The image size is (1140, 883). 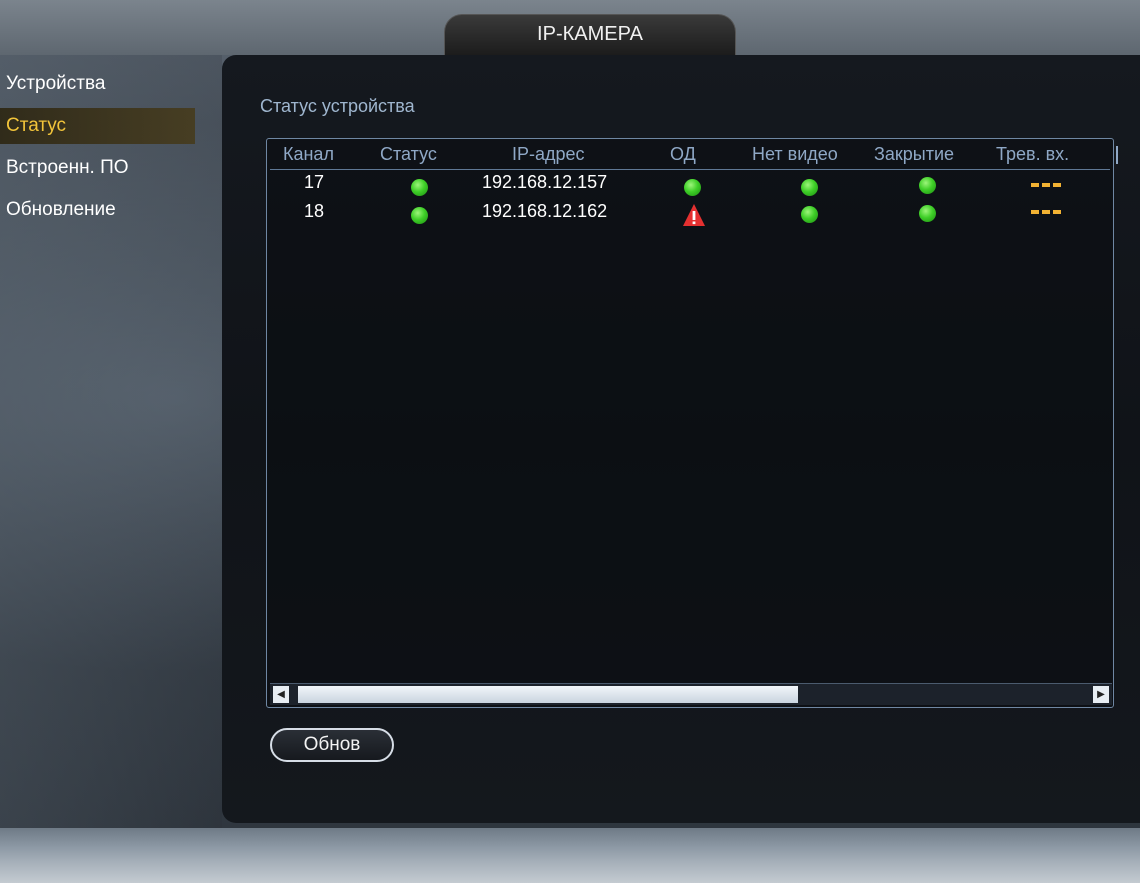 I want to click on column-header-od: ОД, so click(x=683, y=154).